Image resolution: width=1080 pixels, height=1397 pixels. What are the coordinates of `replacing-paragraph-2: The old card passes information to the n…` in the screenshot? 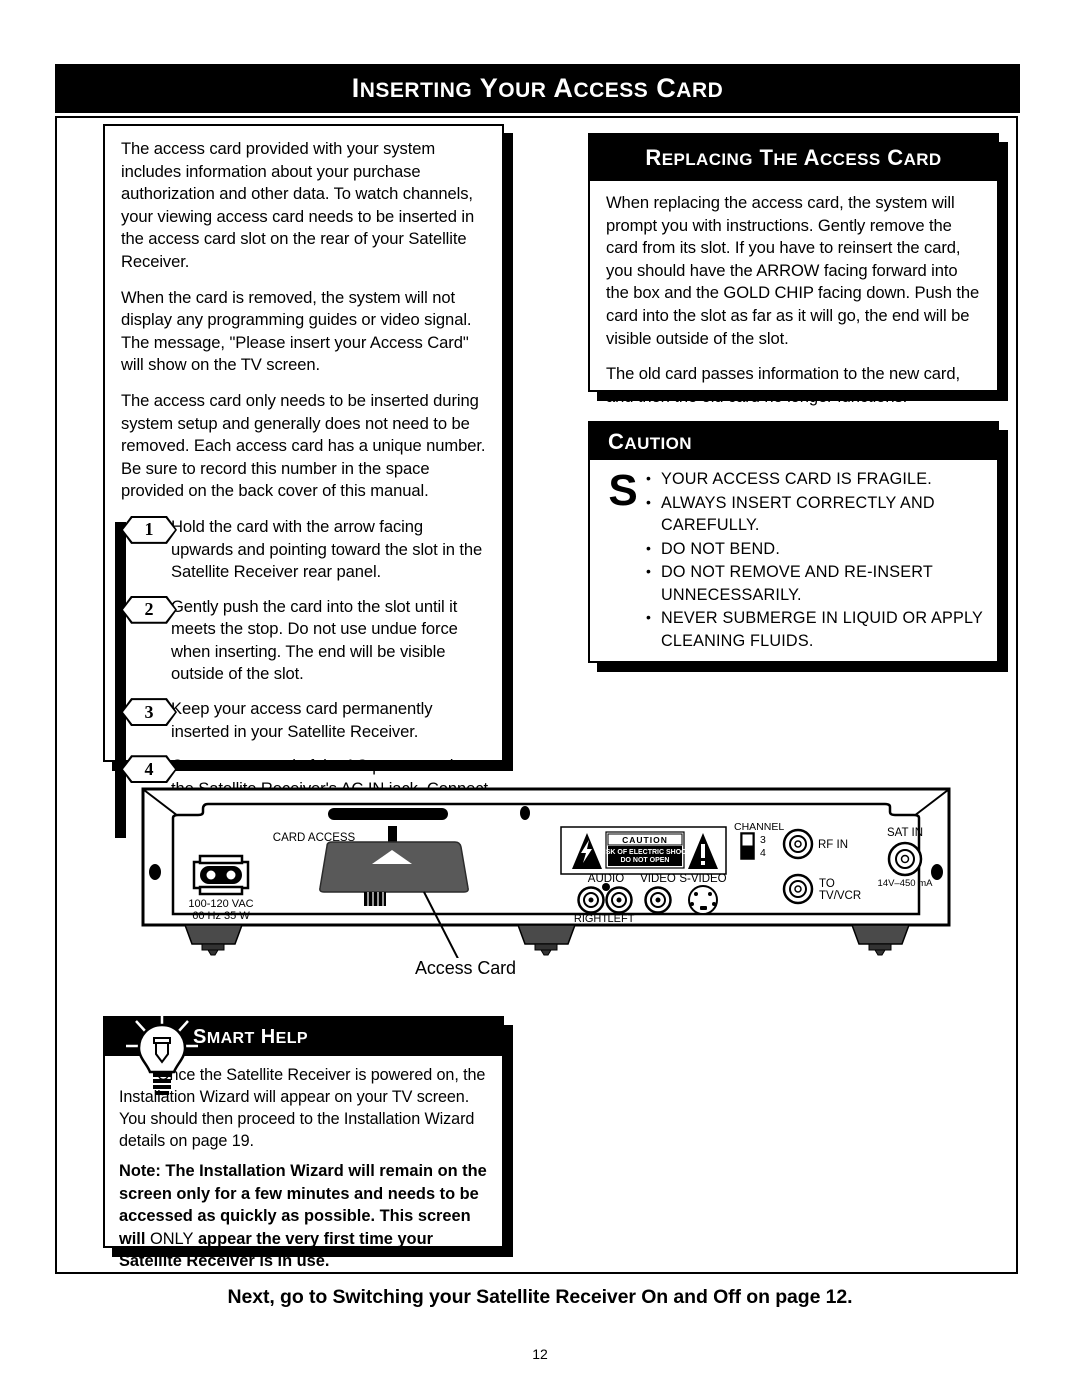 It's located at (783, 385).